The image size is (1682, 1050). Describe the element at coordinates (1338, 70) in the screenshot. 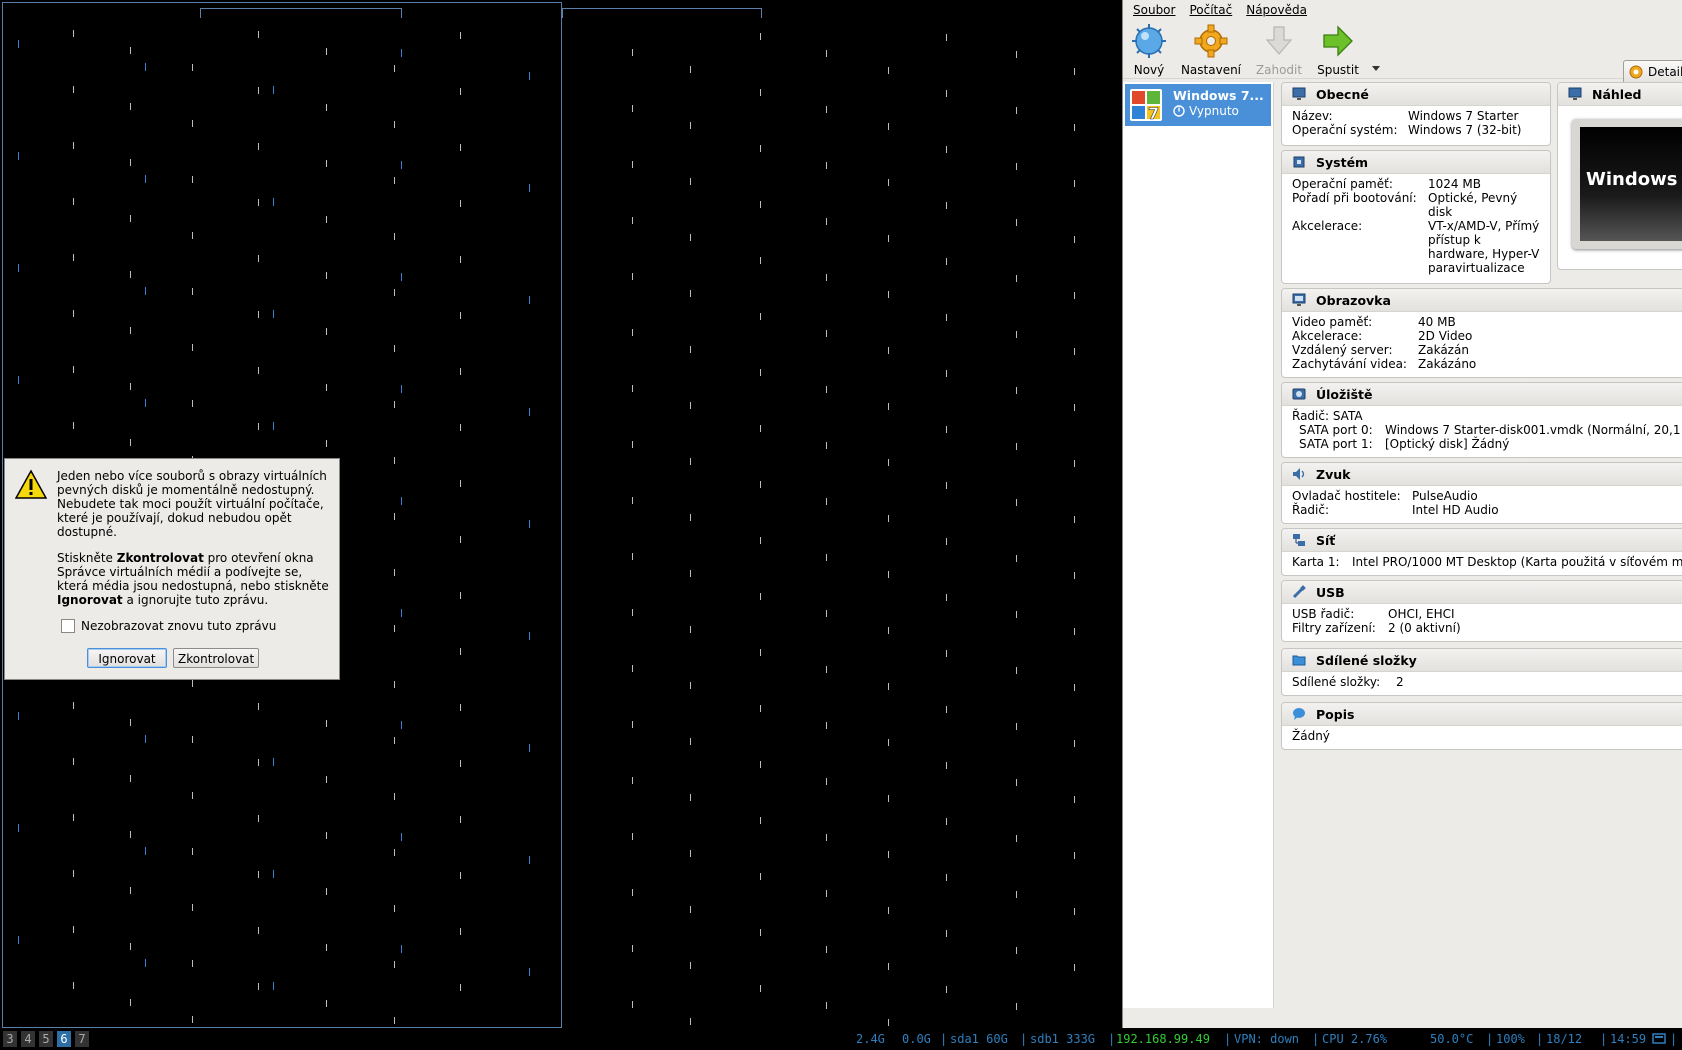

I see `start-label: Spustit` at that location.